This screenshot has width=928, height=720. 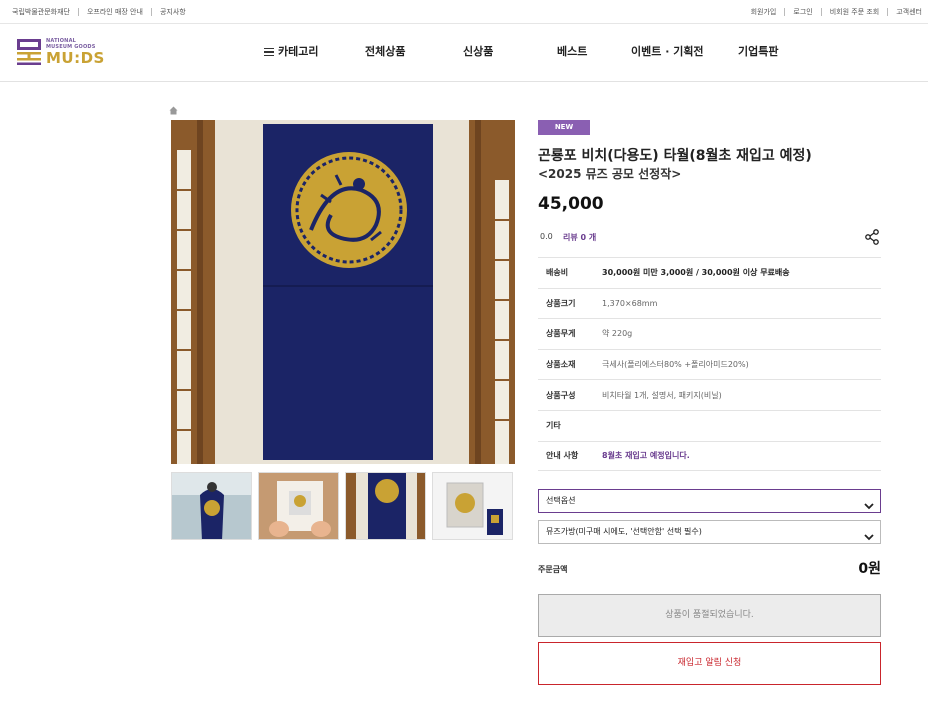 What do you see at coordinates (709, 456) in the screenshot?
I see `info-row-notice: 안내 사항 8월초 재입고 예정입니다.` at bounding box center [709, 456].